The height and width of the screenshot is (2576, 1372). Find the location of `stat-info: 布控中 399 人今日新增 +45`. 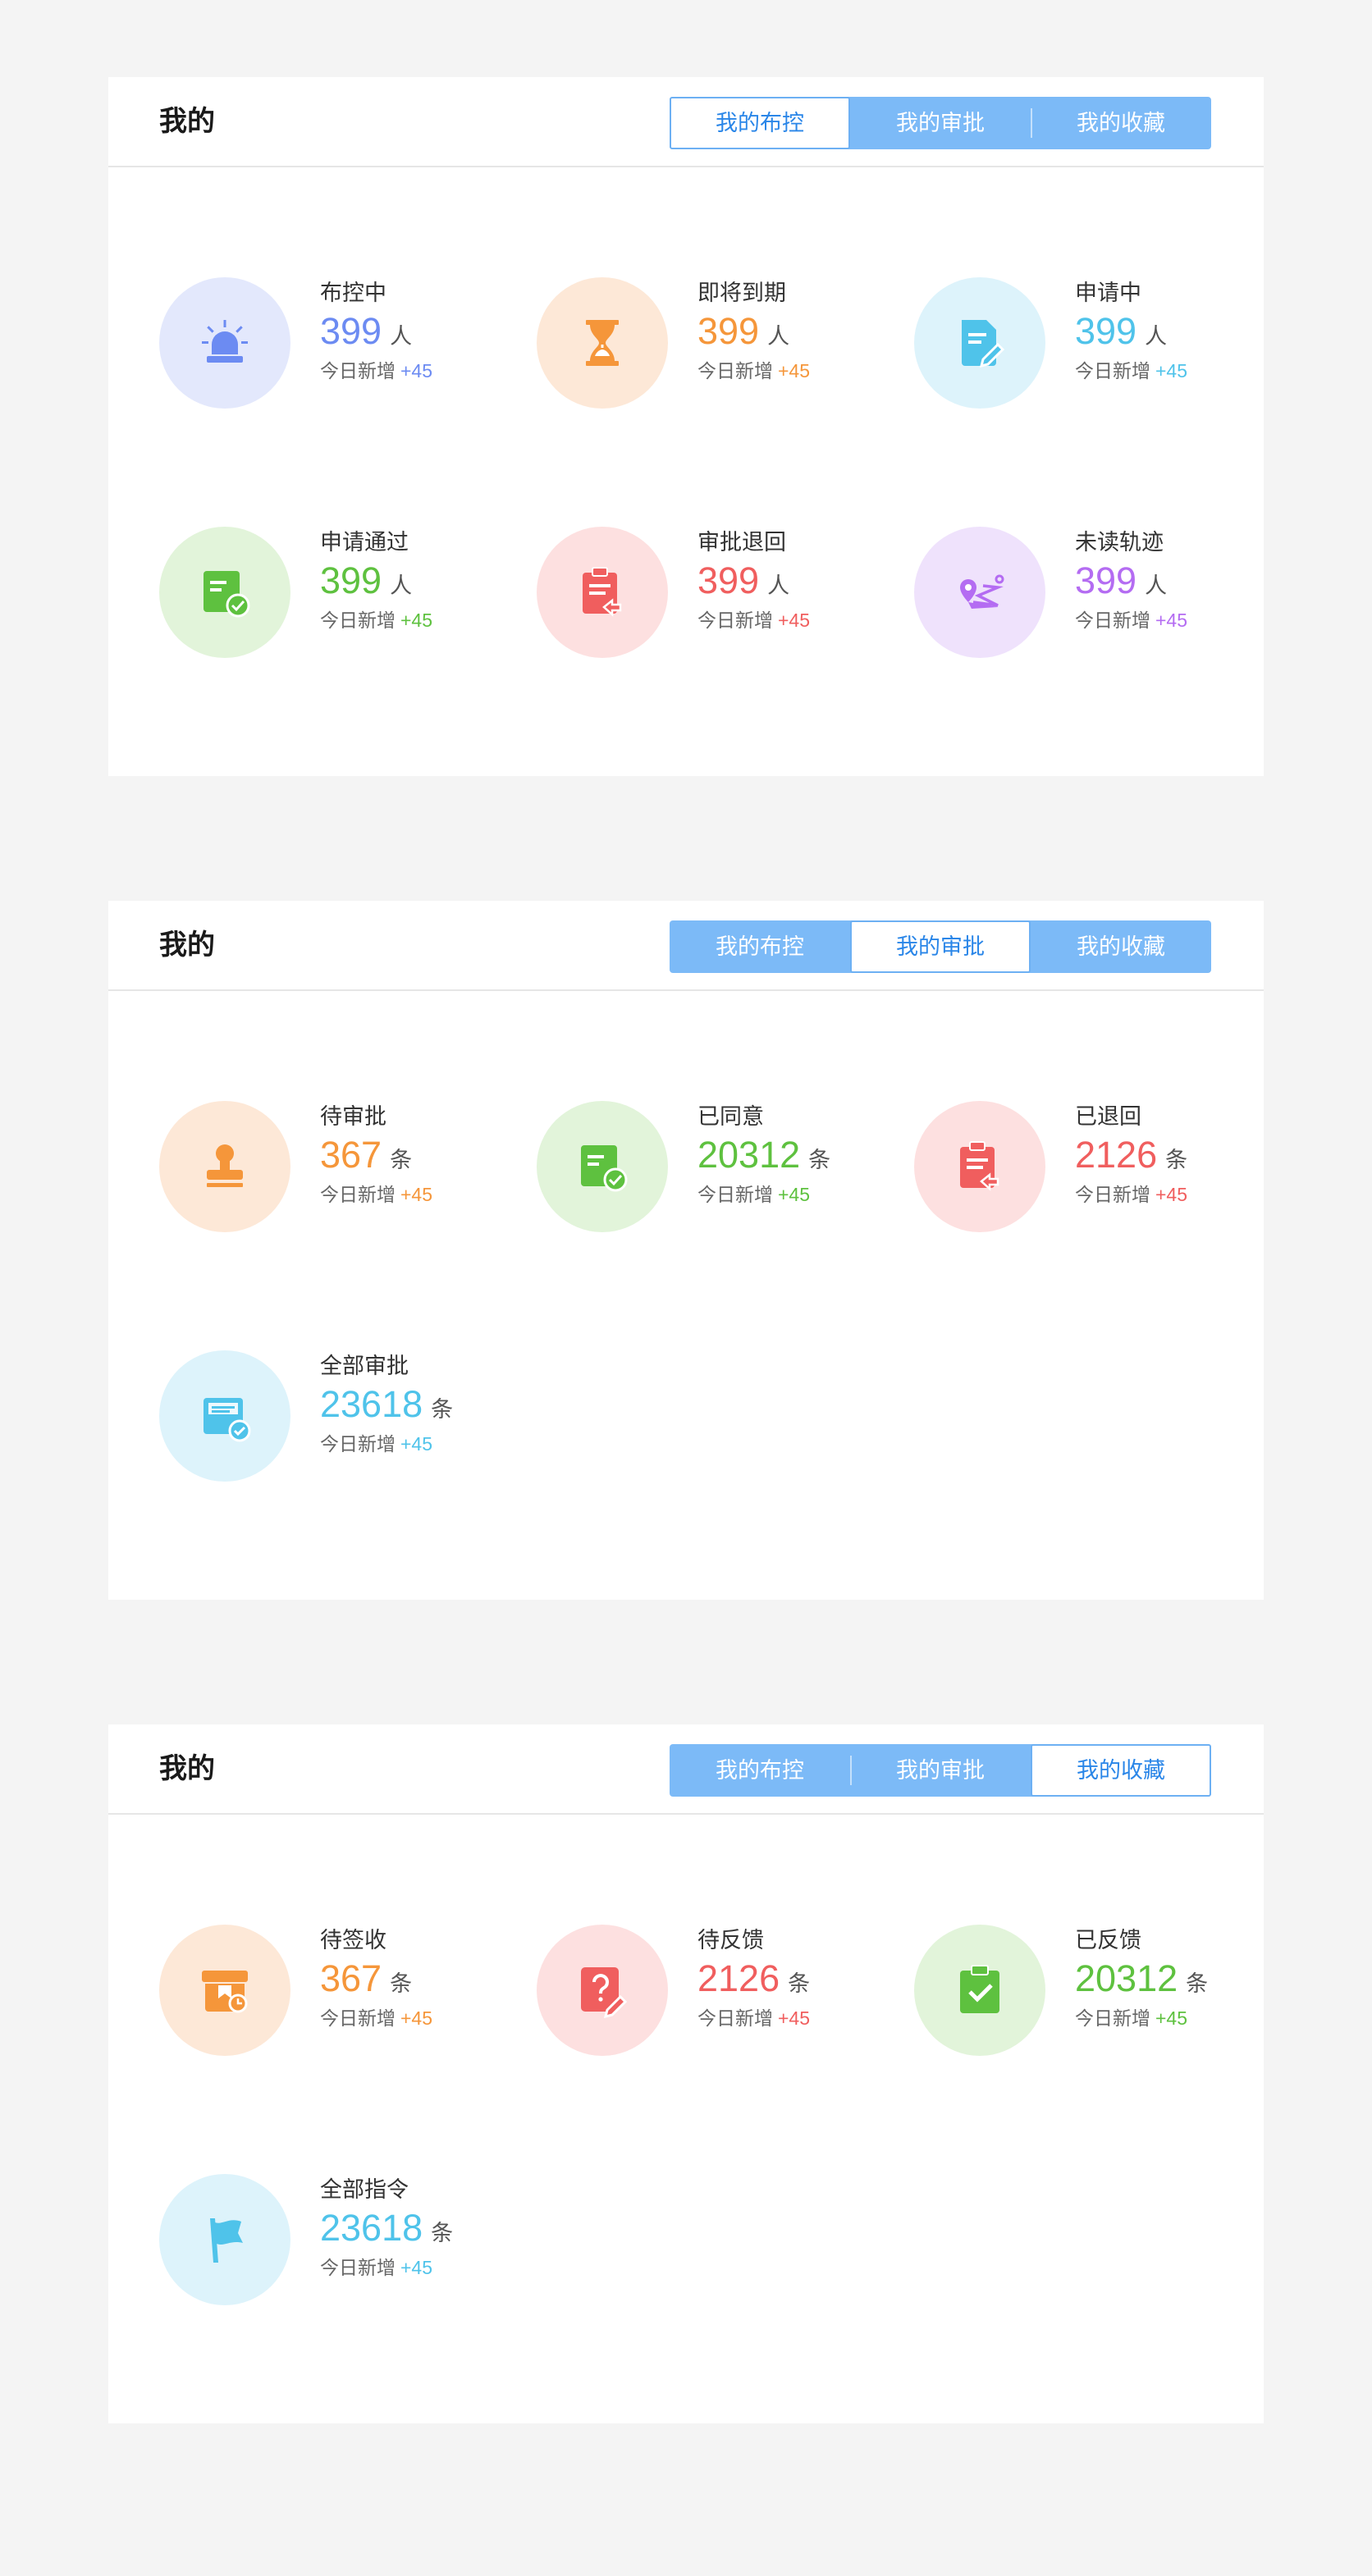

stat-info: 布控中 399 人今日新增 +45 is located at coordinates (376, 332).